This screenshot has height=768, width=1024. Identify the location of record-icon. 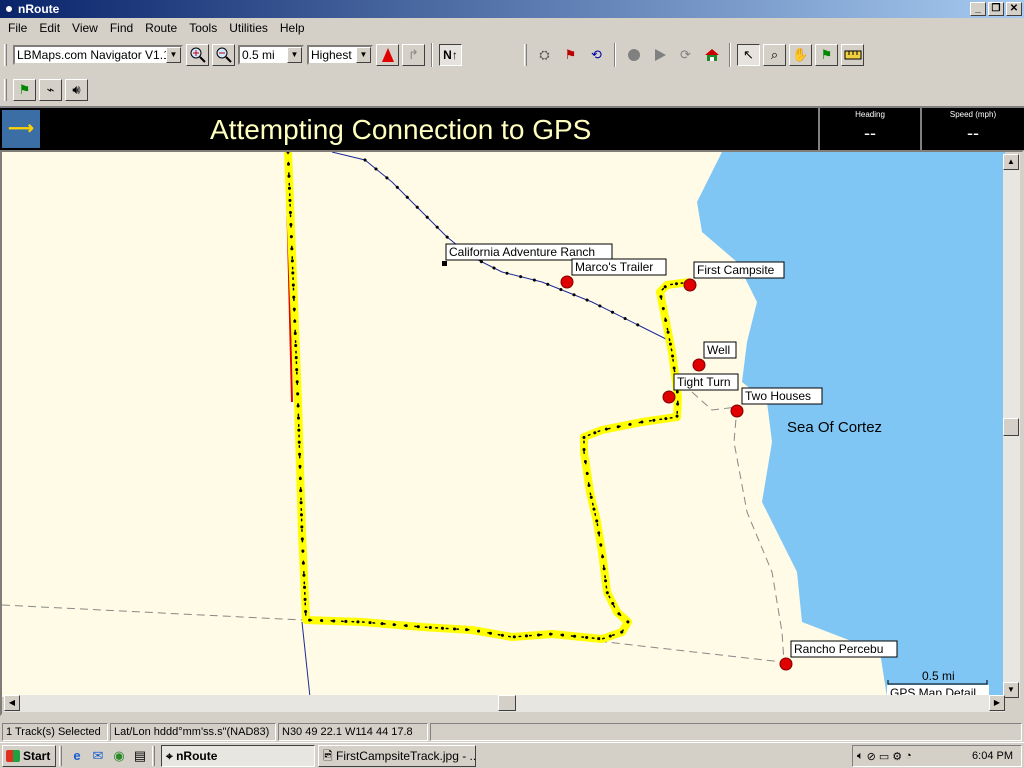
(633, 55).